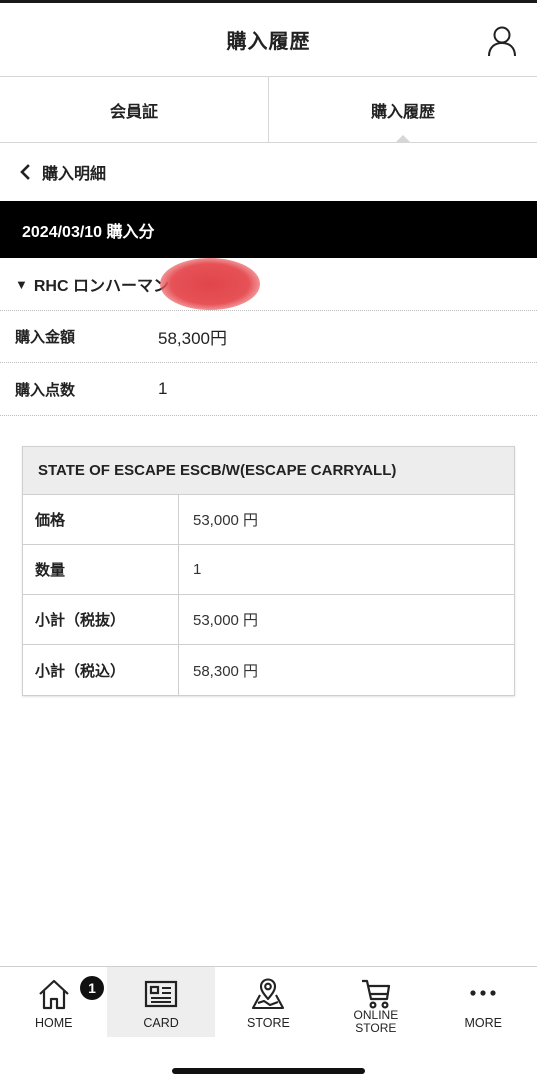  Describe the element at coordinates (268, 1071) in the screenshot. I see `home-indicator` at that location.